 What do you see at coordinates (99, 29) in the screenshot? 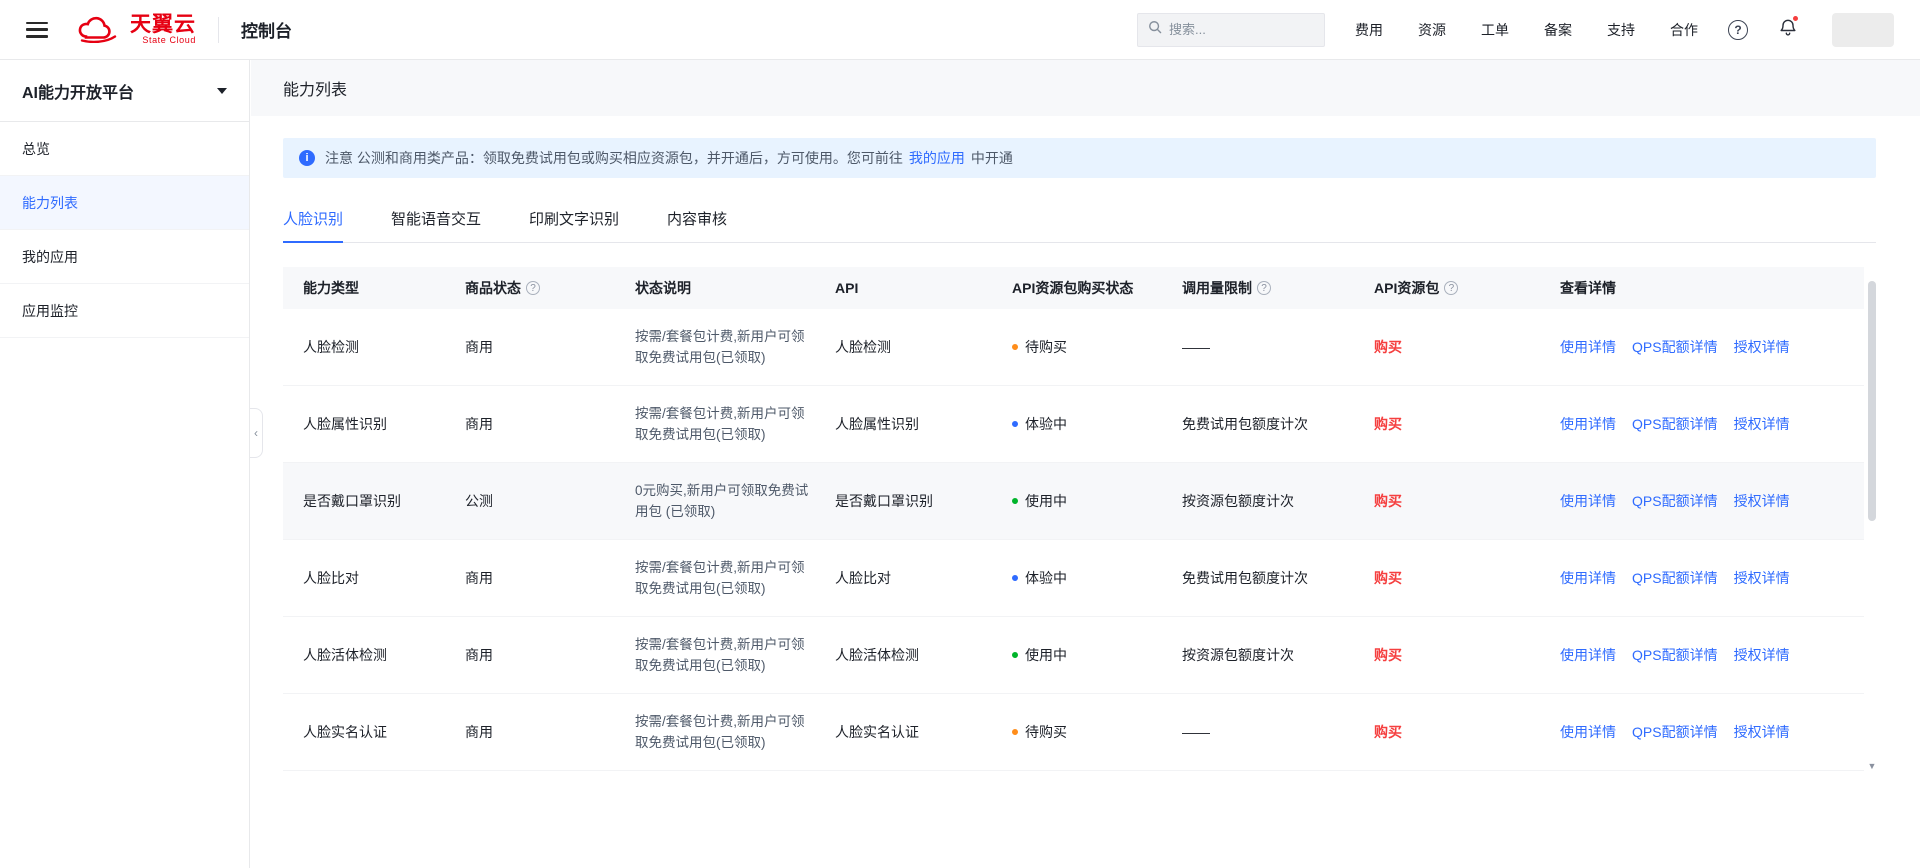
I see `cloud-logo-icon` at bounding box center [99, 29].